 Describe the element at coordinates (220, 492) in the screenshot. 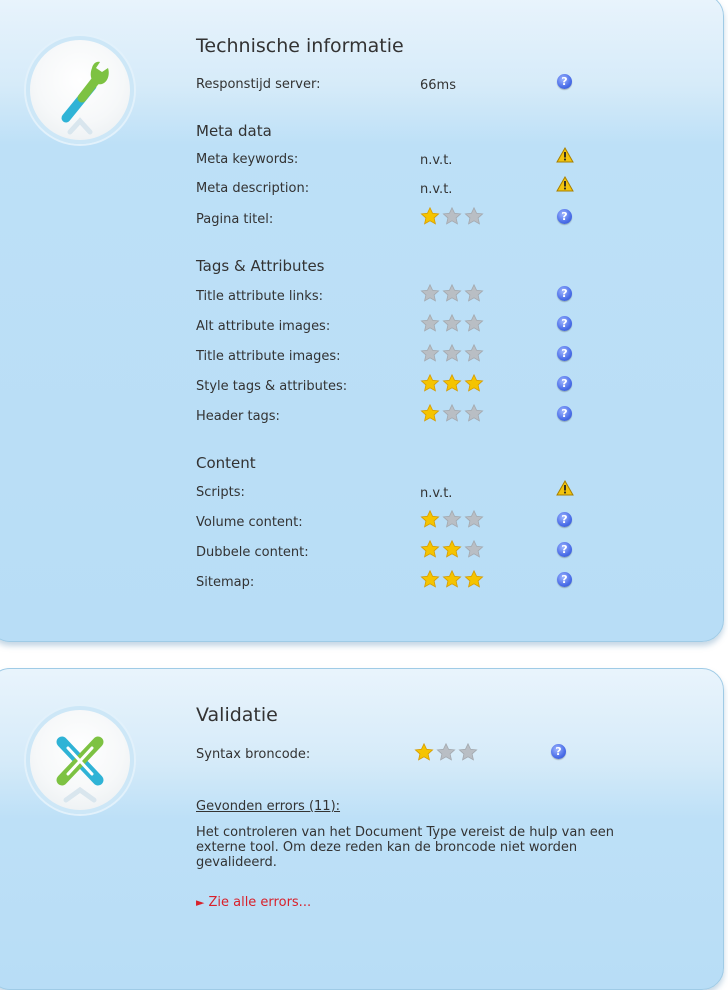

I see `row-label: Scripts:` at that location.